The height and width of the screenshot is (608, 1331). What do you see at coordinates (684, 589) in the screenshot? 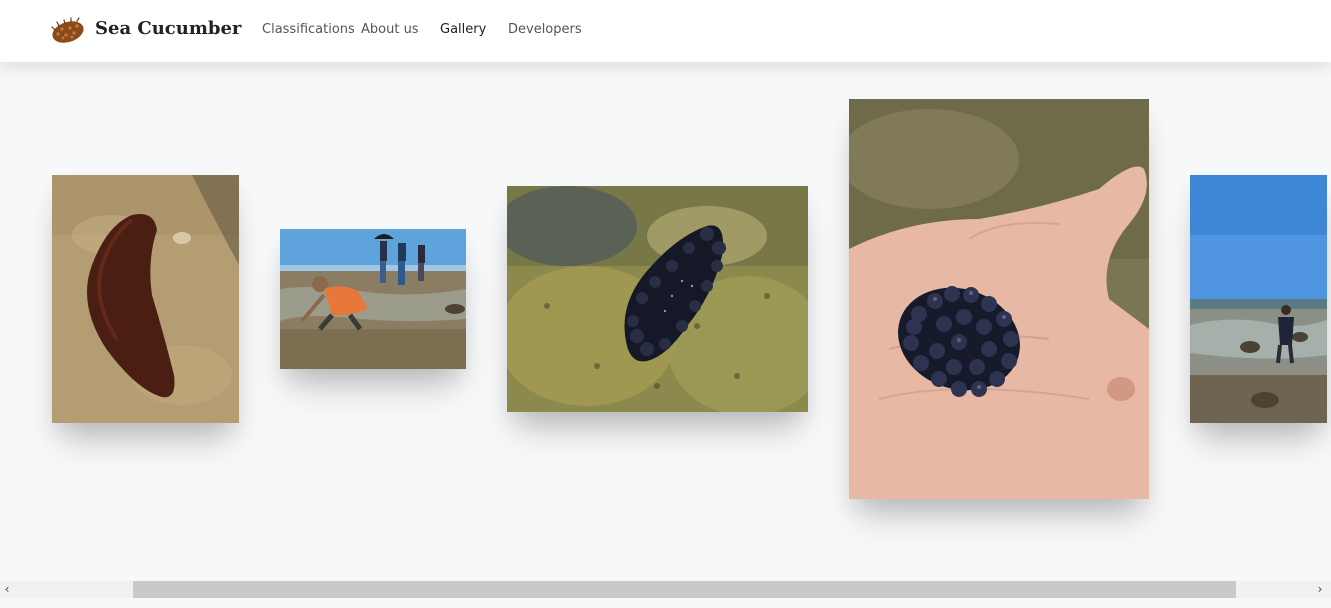
I see `scrollbar-thumb` at bounding box center [684, 589].